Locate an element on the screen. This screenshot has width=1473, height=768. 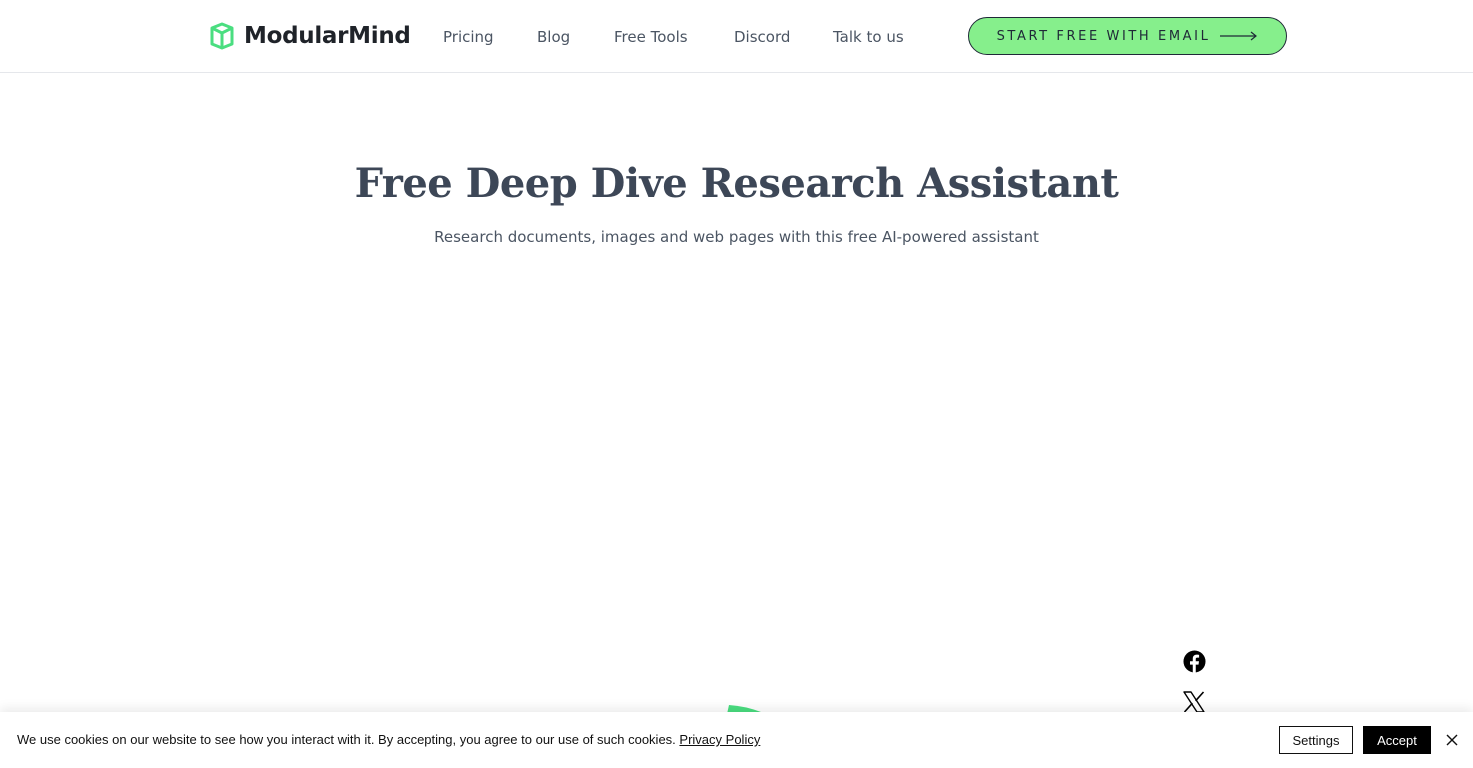
page-title: Free Deep Dive Research Assistant is located at coordinates (736, 183).